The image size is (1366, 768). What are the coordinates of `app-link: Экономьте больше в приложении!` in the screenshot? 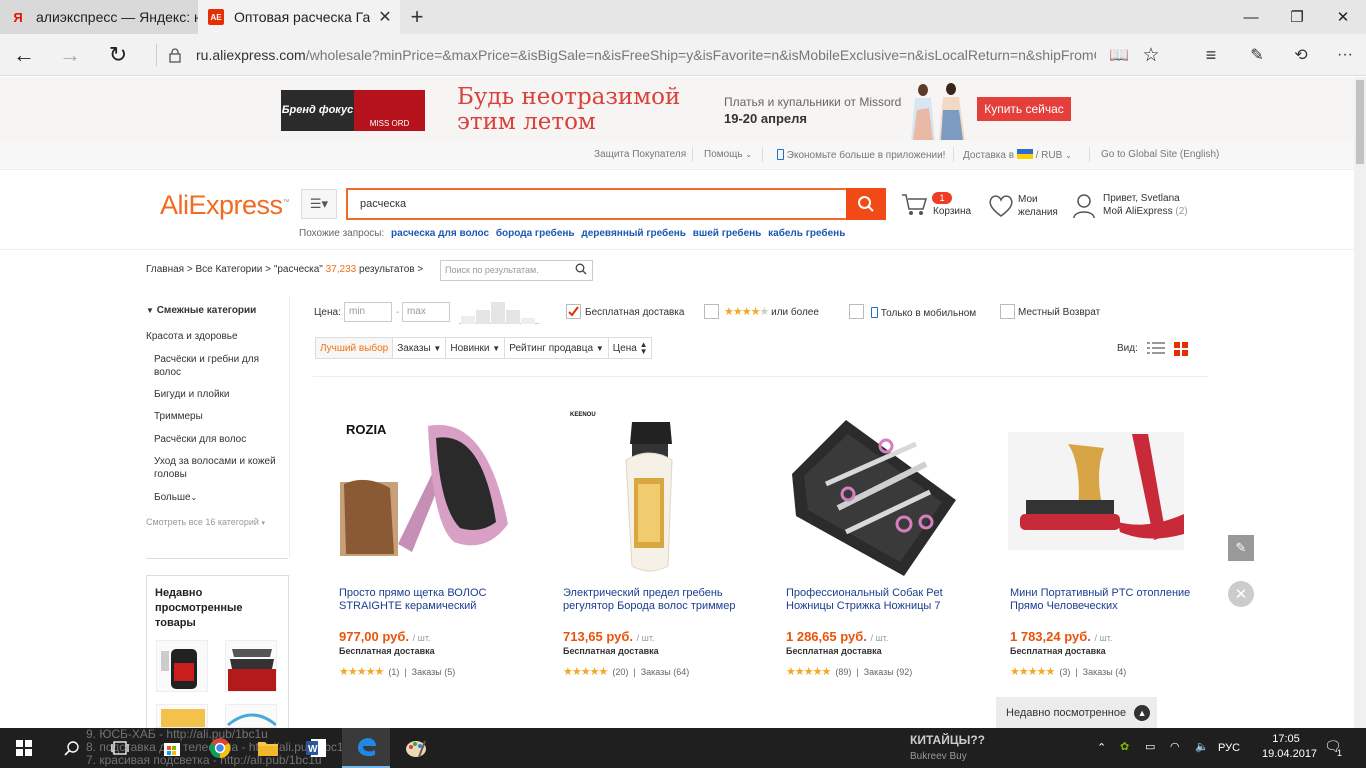 It's located at (861, 155).